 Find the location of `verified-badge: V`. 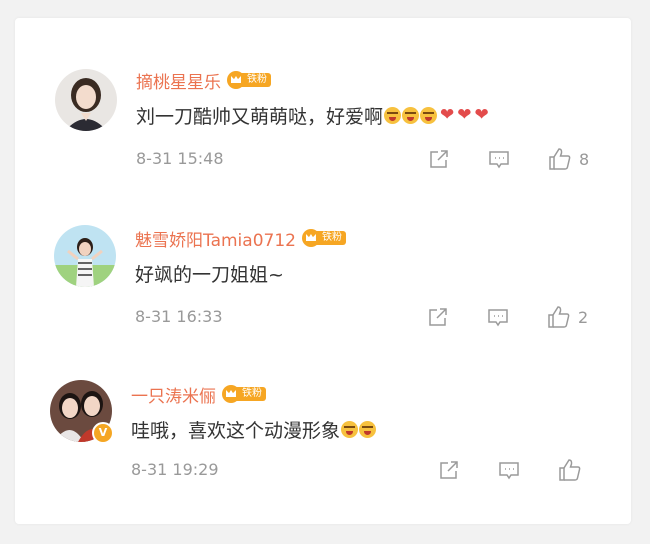

verified-badge: V is located at coordinates (103, 433).